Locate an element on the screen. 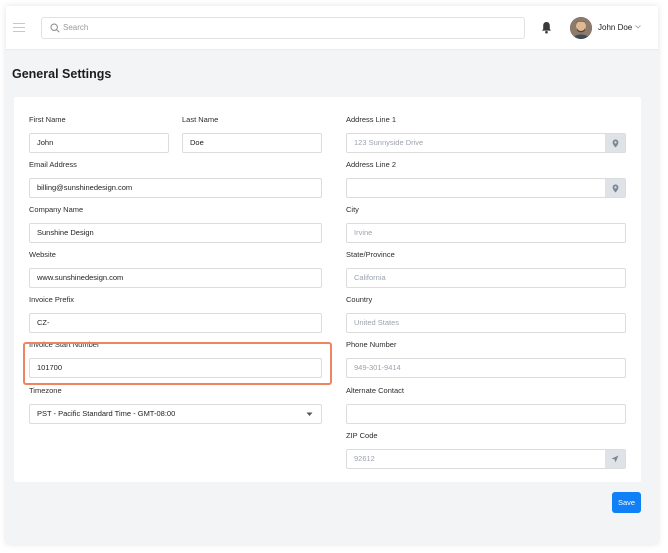 The width and height of the screenshot is (668, 553). state-province-field: California is located at coordinates (486, 278).